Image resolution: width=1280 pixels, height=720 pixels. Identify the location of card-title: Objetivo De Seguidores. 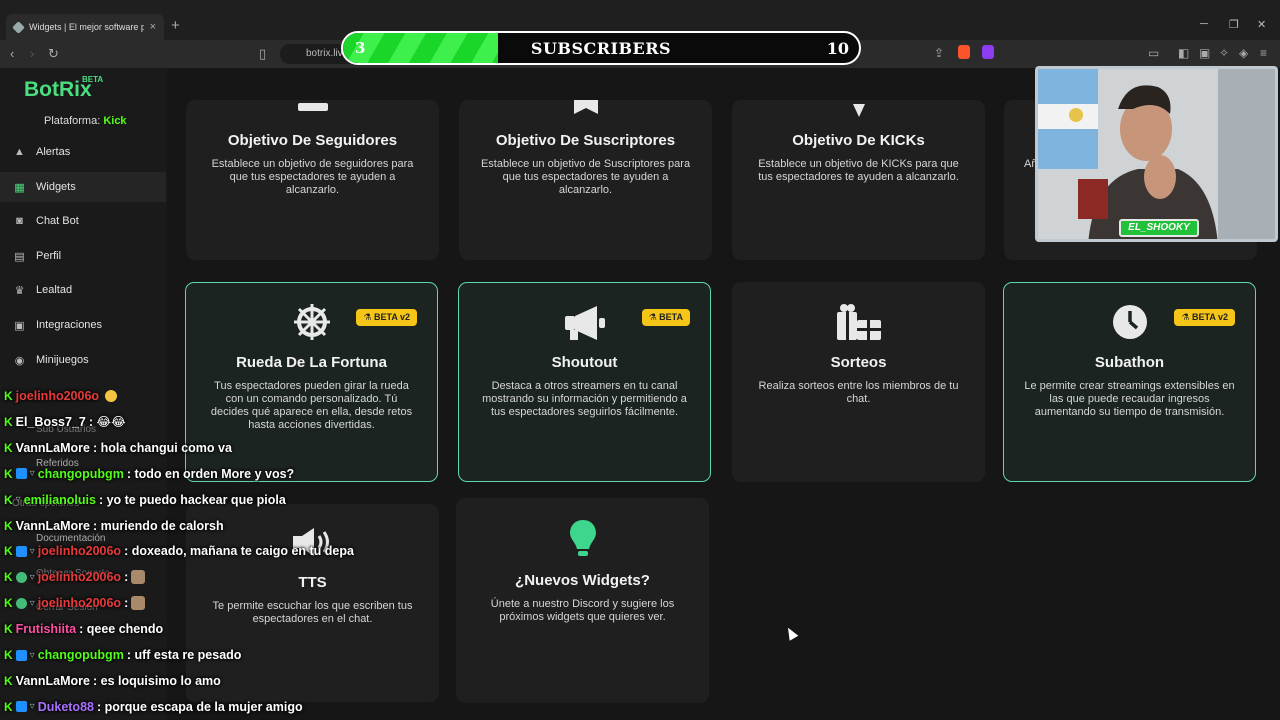
(312, 140).